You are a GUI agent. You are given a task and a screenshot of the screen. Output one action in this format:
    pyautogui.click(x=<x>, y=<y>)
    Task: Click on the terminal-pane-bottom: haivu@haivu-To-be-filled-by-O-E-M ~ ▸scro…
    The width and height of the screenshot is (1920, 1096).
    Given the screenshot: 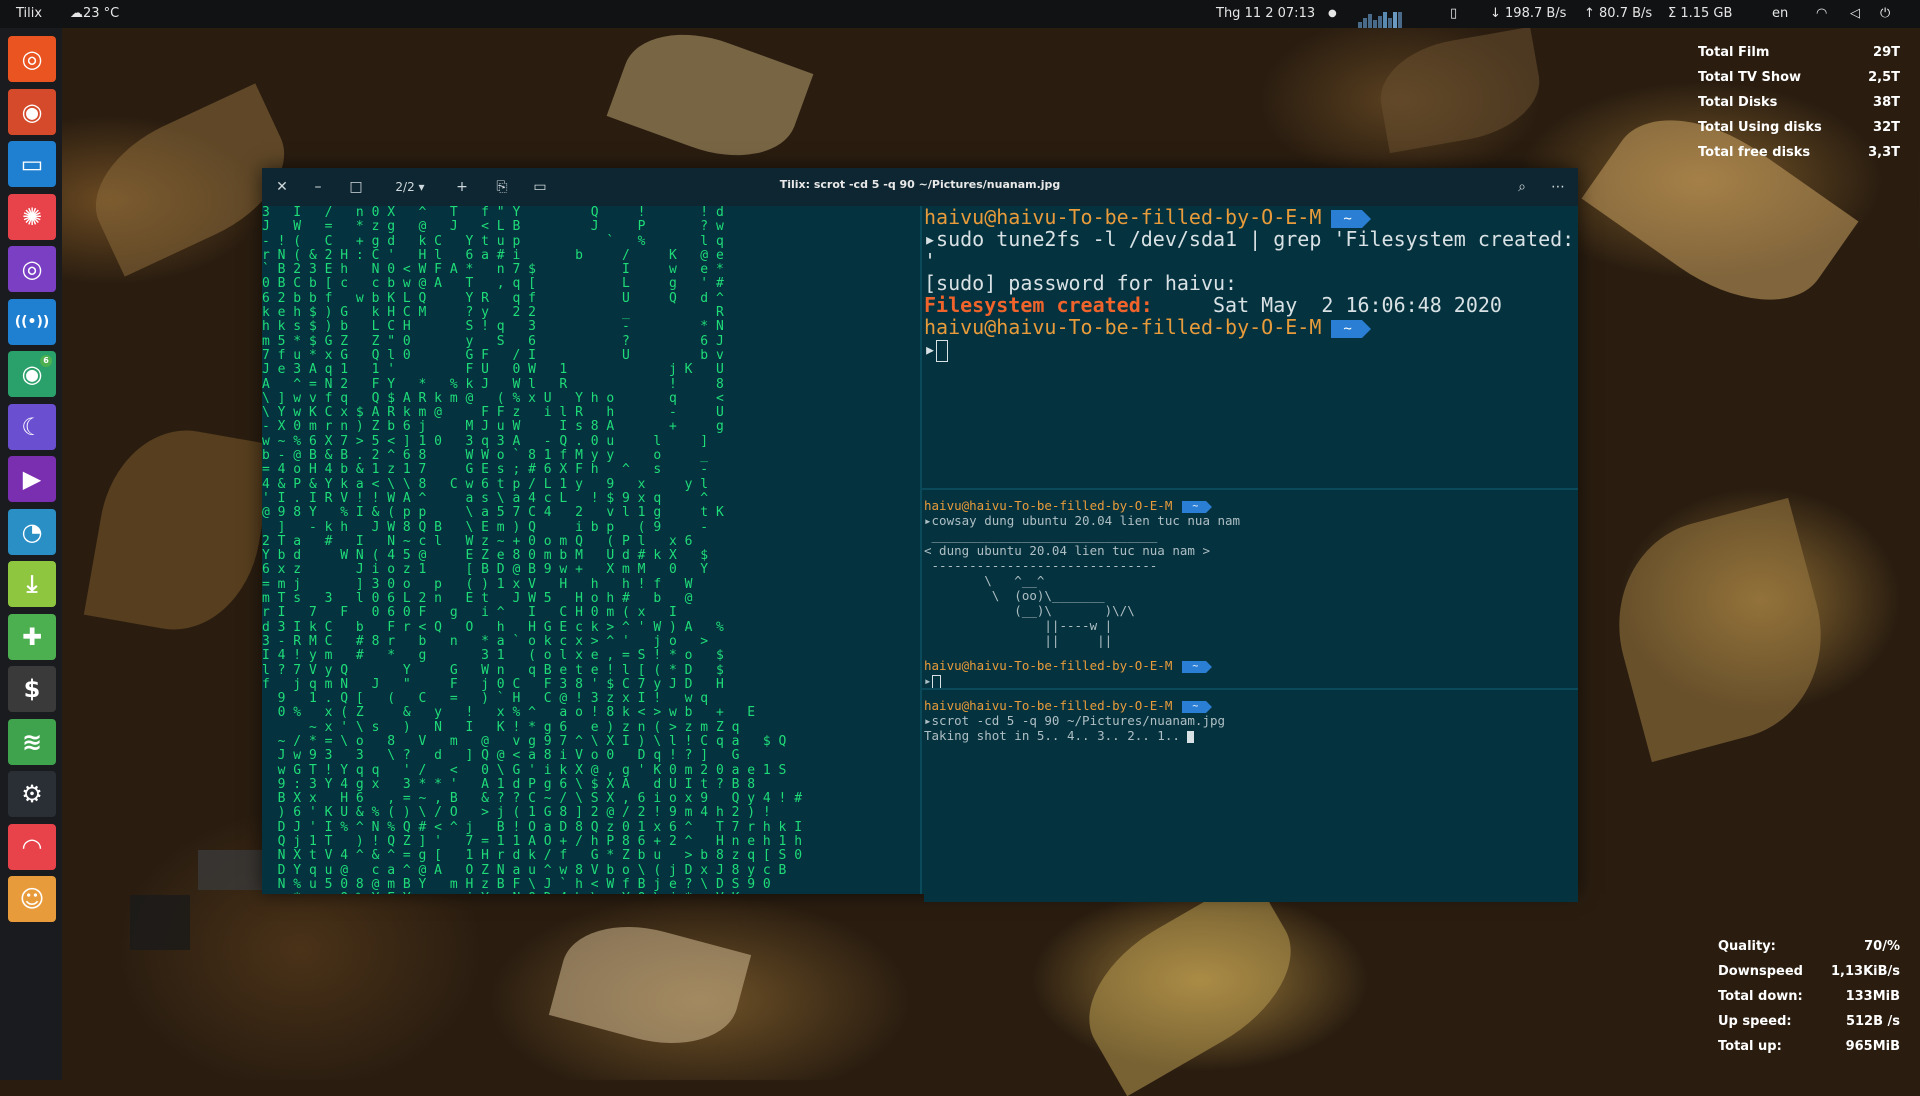 What is the action you would take?
    pyautogui.click(x=1251, y=796)
    